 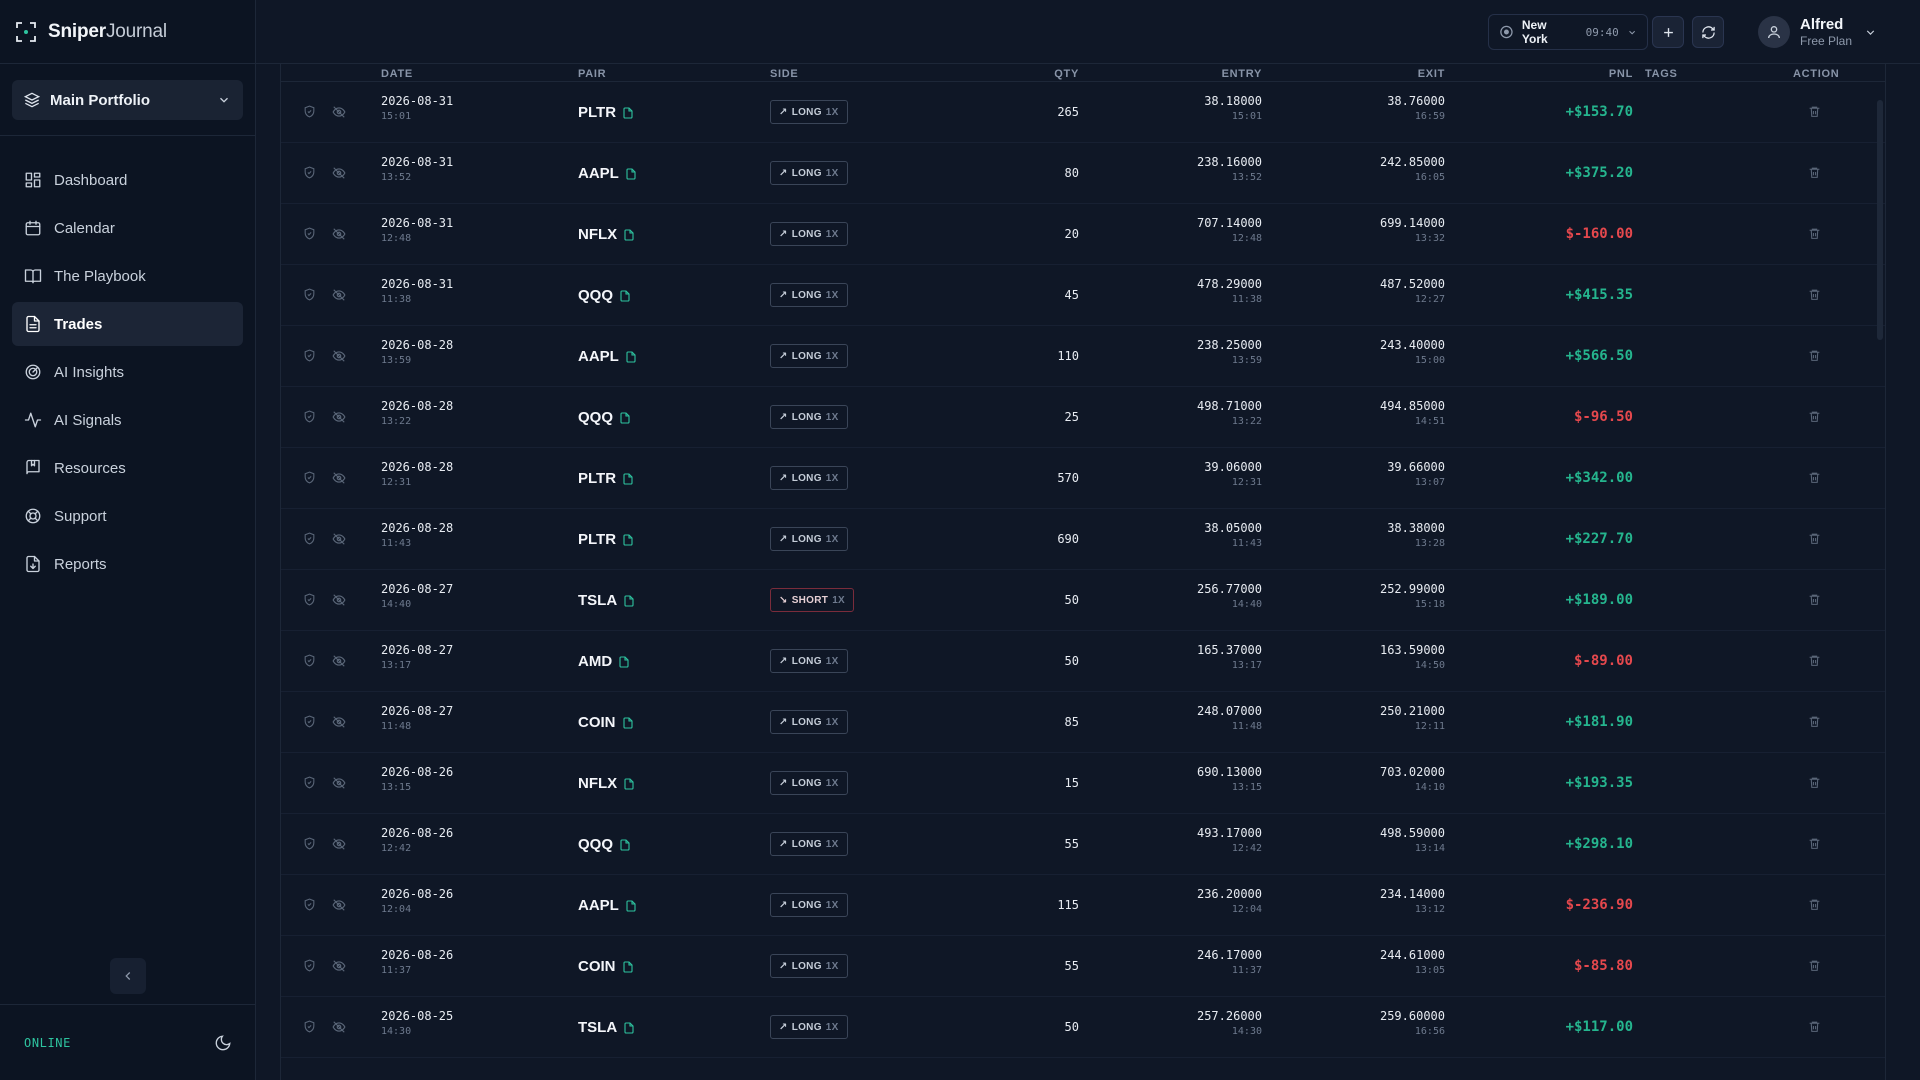 I want to click on sidebar-item-reports: Reports, so click(x=127, y=564).